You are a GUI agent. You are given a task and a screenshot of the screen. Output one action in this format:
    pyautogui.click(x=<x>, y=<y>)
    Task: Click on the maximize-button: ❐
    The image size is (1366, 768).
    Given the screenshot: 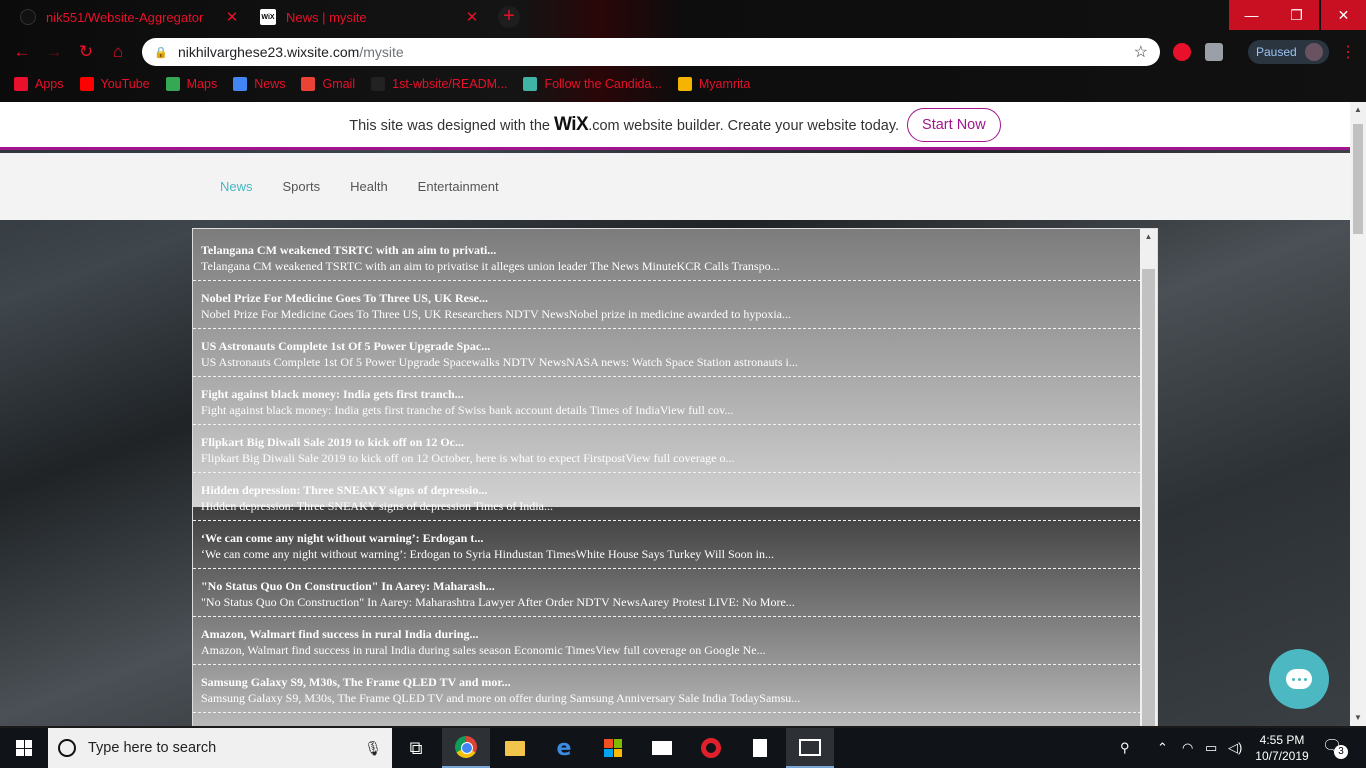 What is the action you would take?
    pyautogui.click(x=1296, y=15)
    